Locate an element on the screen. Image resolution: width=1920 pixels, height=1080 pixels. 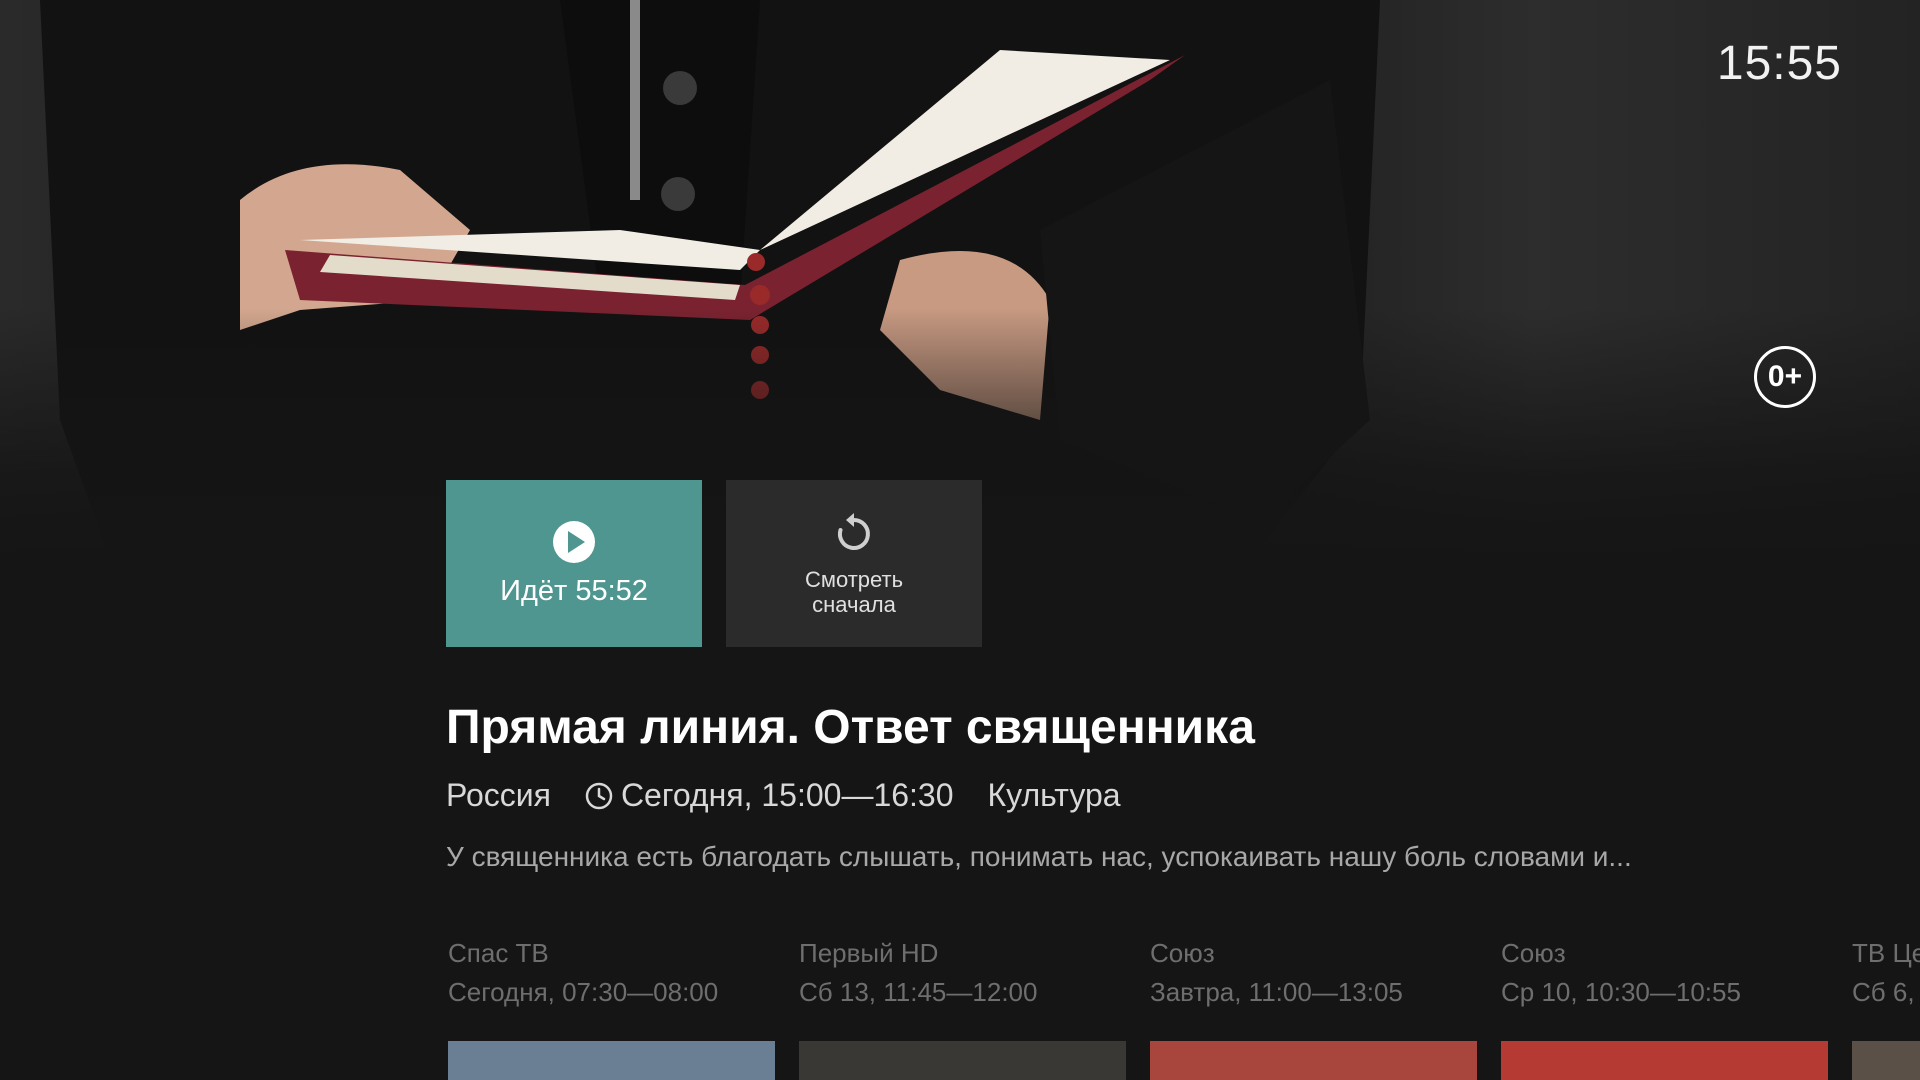
program-title: Прямая линия. Ответ священника is located at coordinates (850, 727).